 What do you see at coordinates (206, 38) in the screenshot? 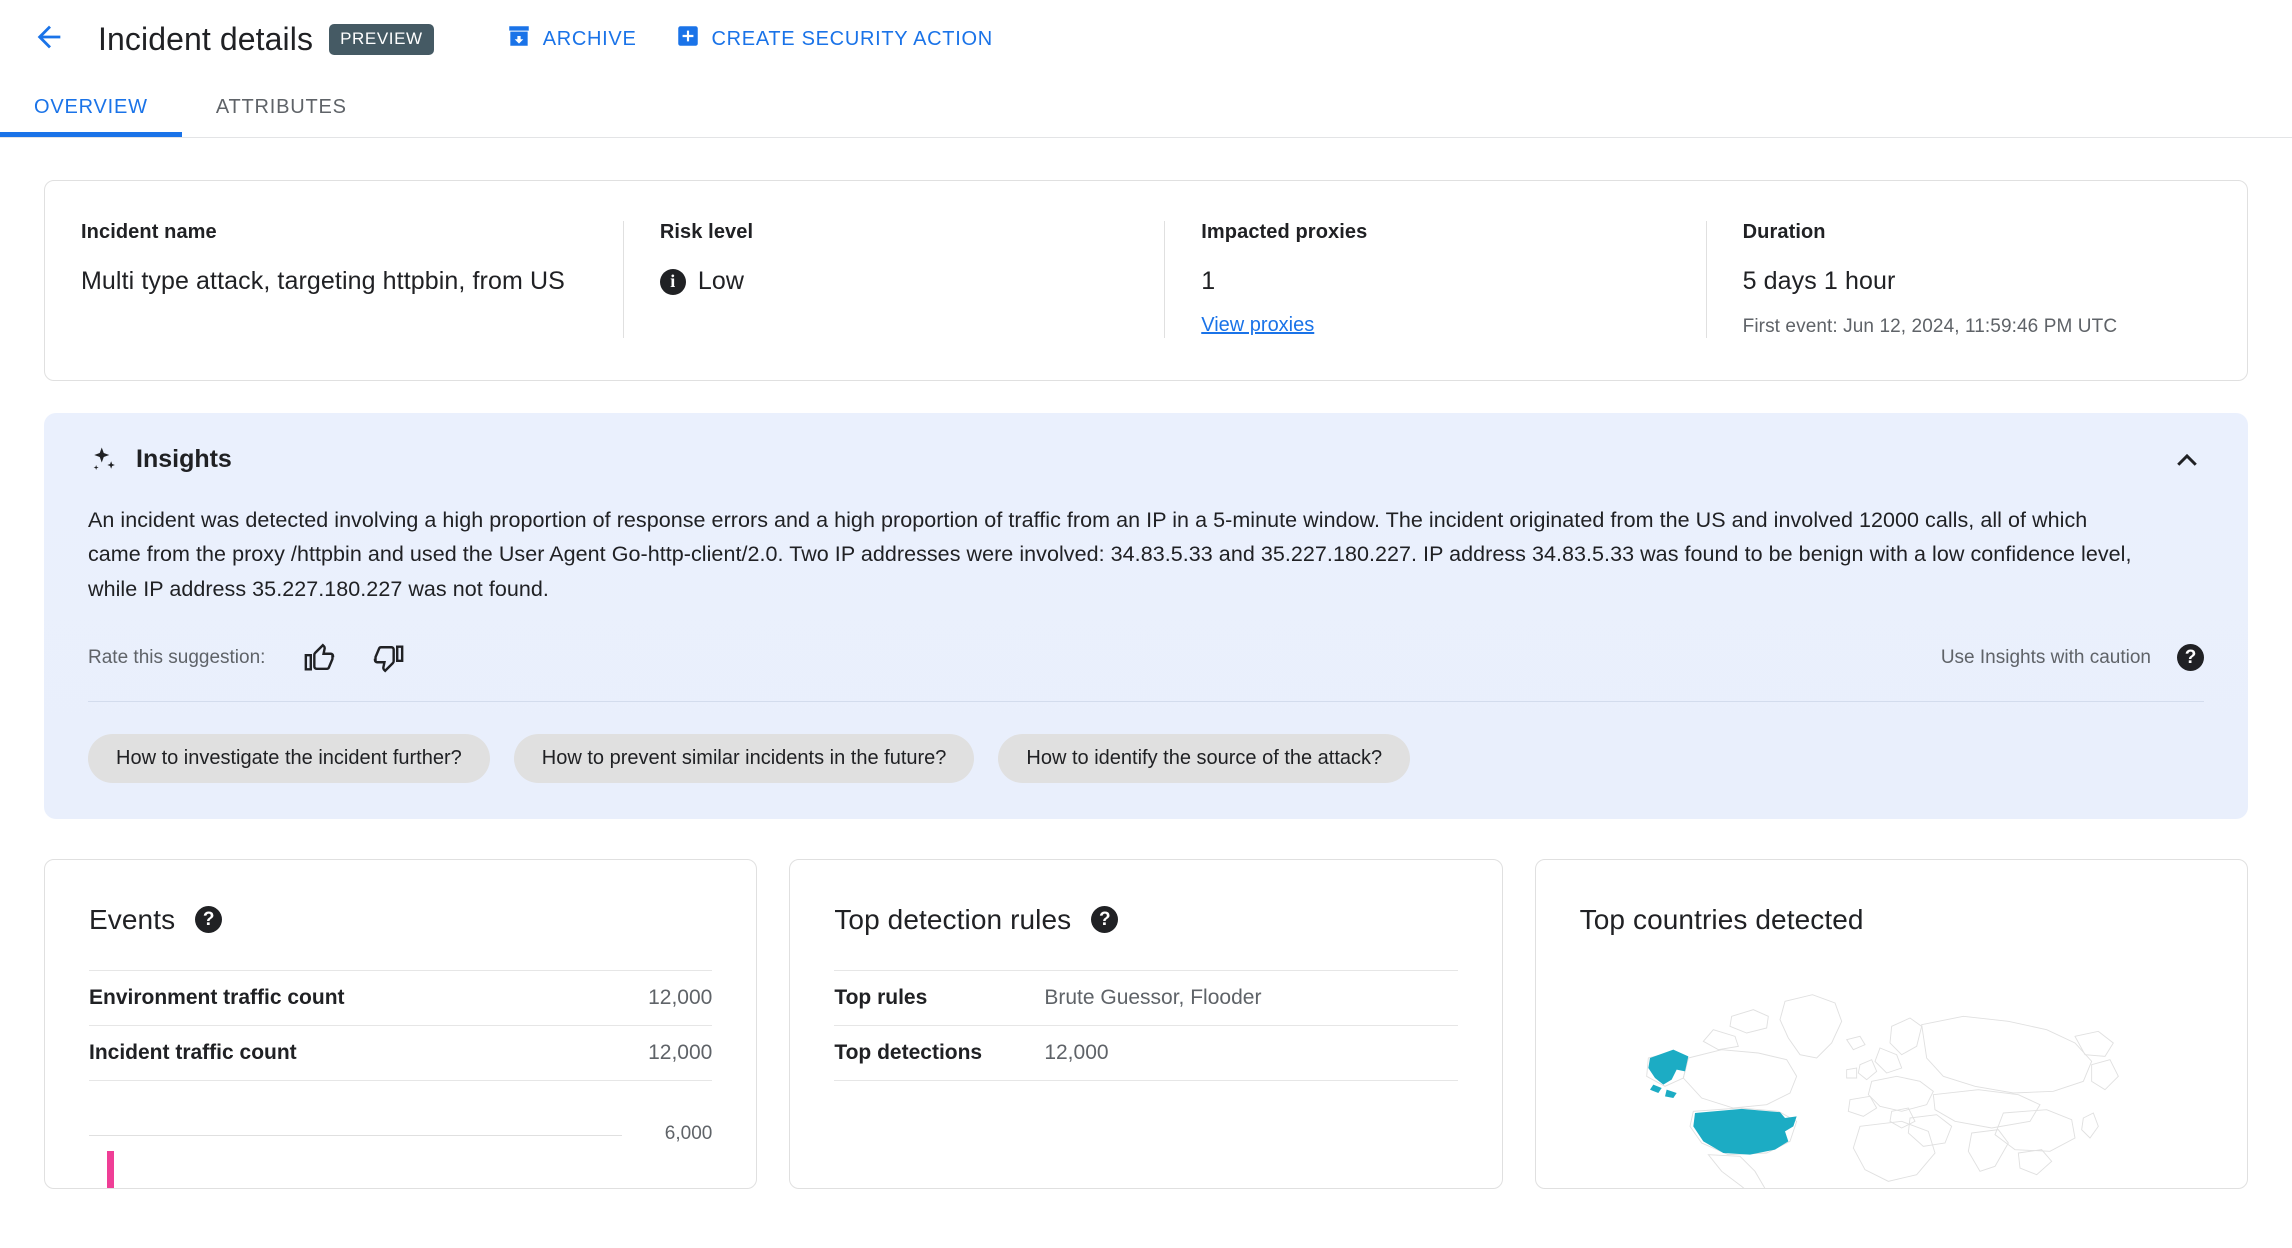
I see `page-title: Incident details` at bounding box center [206, 38].